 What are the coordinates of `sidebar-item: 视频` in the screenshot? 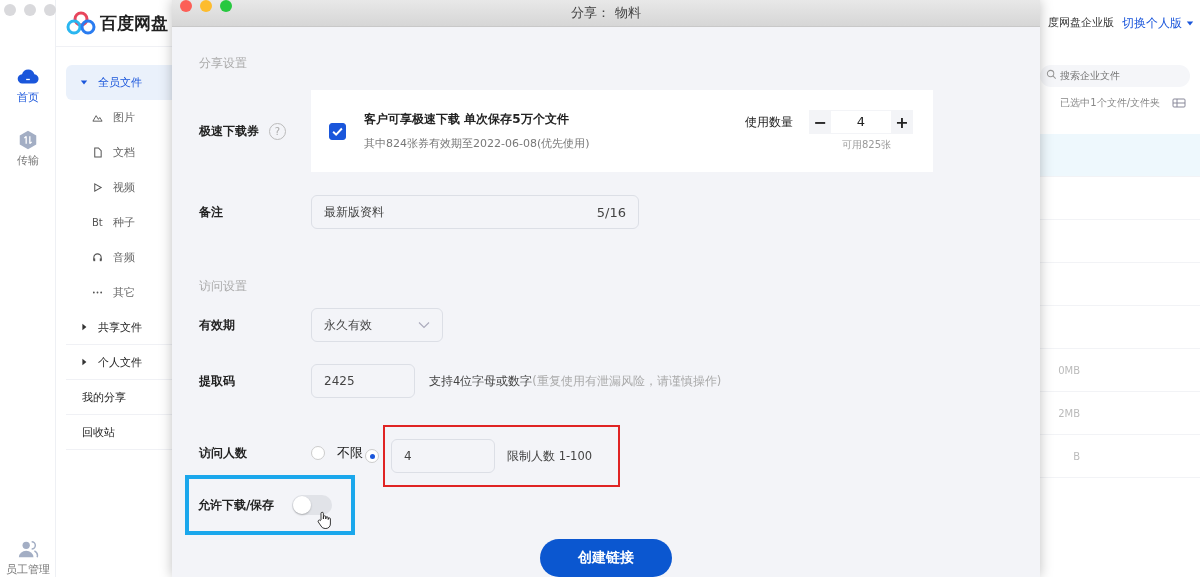 It's located at (119, 187).